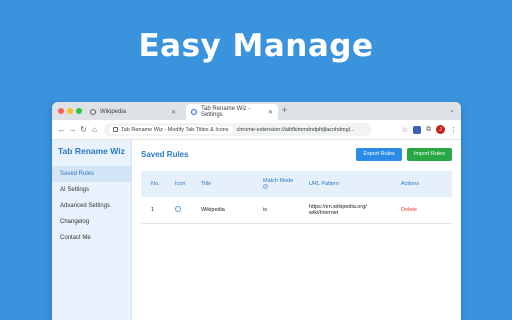 The width and height of the screenshot is (512, 320). I want to click on tab-settings: Tab Rename Wiz - Settings ✕, so click(232, 112).